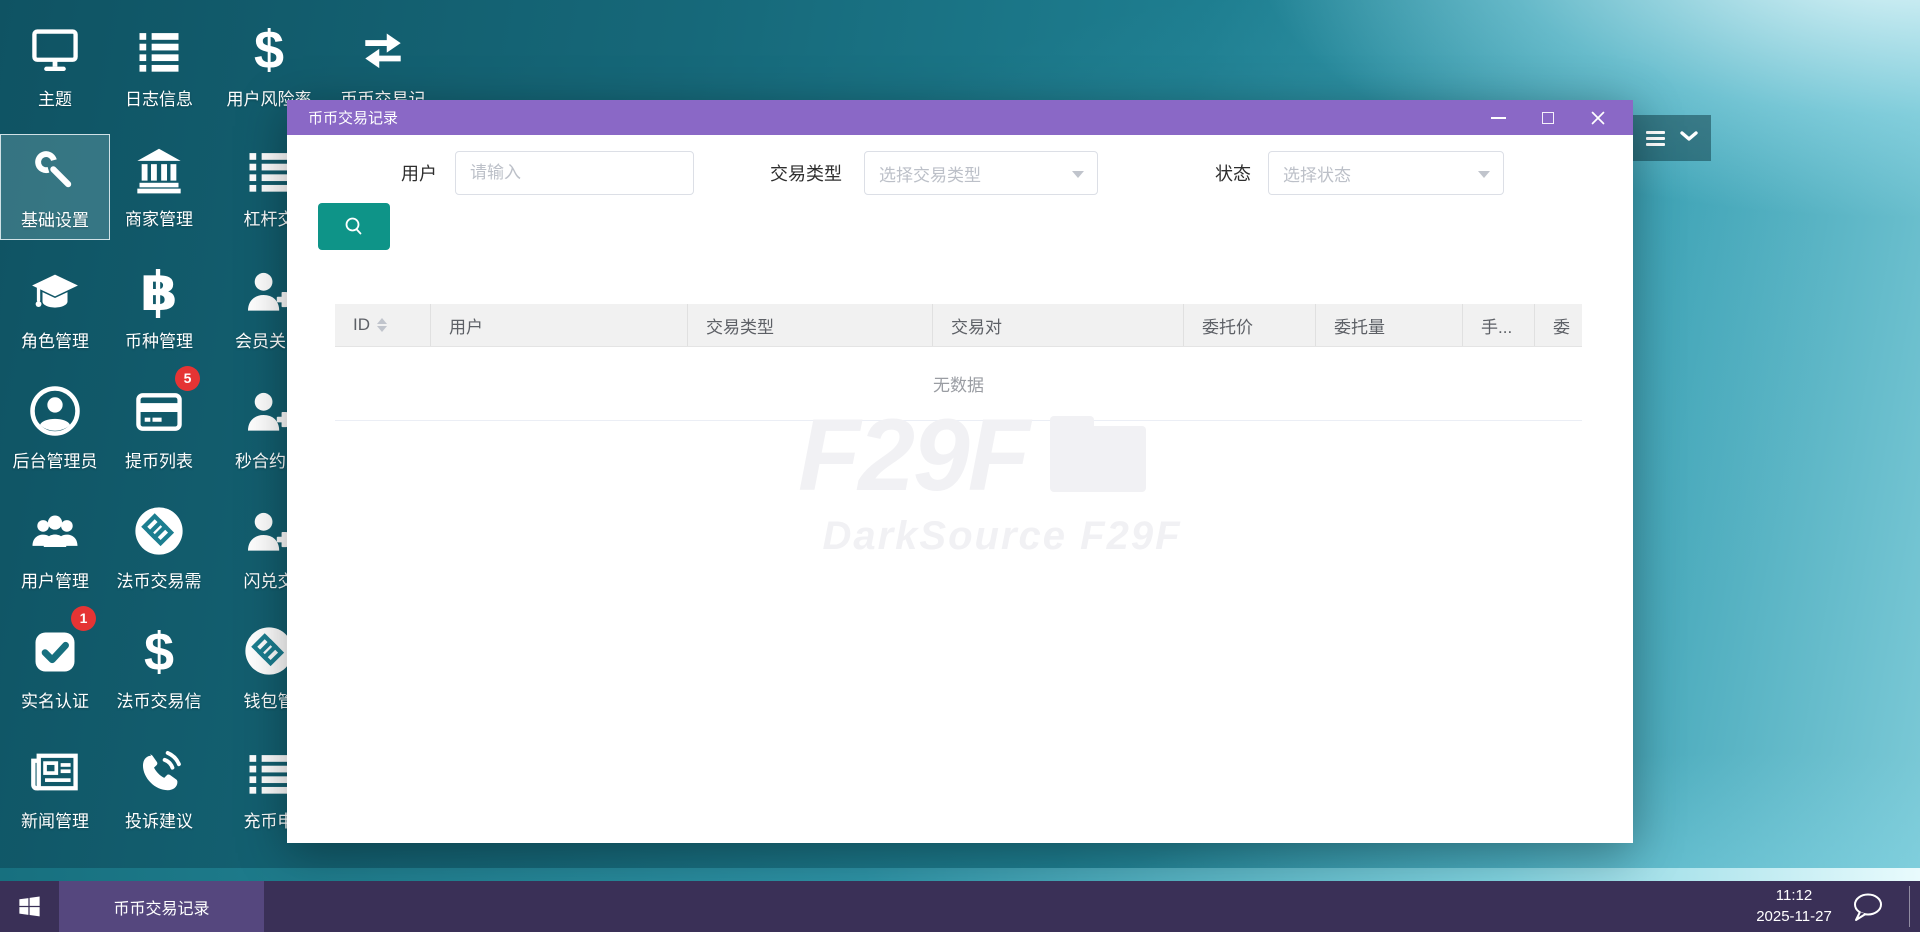 This screenshot has height=932, width=1920. I want to click on desktop-icon-label: 提币列表, so click(159, 461).